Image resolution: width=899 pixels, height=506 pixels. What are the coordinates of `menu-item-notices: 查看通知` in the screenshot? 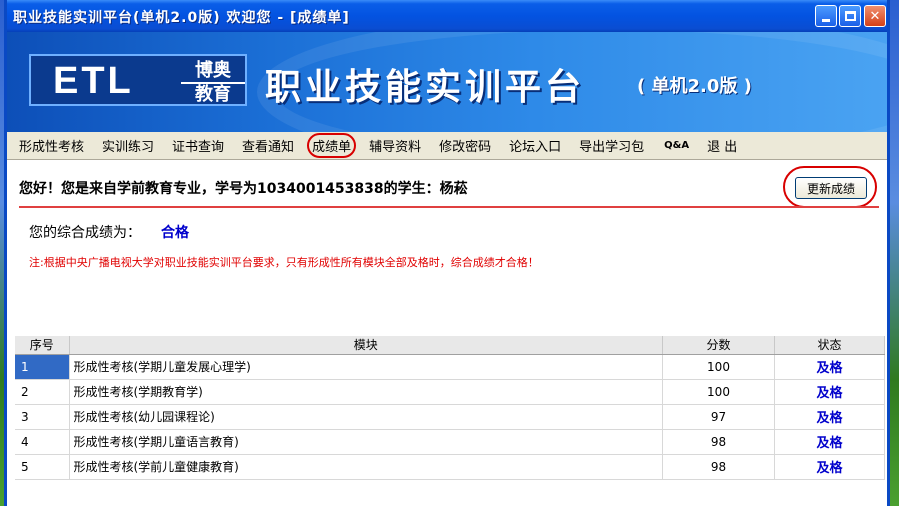 It's located at (268, 145).